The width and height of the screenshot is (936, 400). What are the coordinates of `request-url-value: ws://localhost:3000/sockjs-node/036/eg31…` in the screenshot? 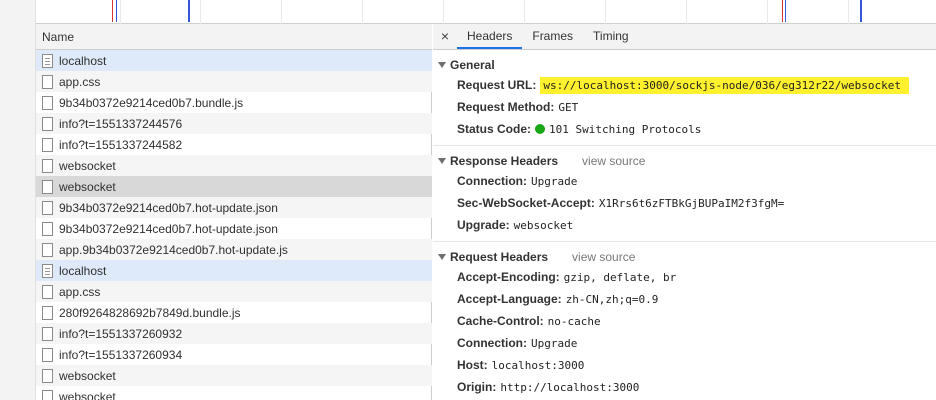 It's located at (724, 85).